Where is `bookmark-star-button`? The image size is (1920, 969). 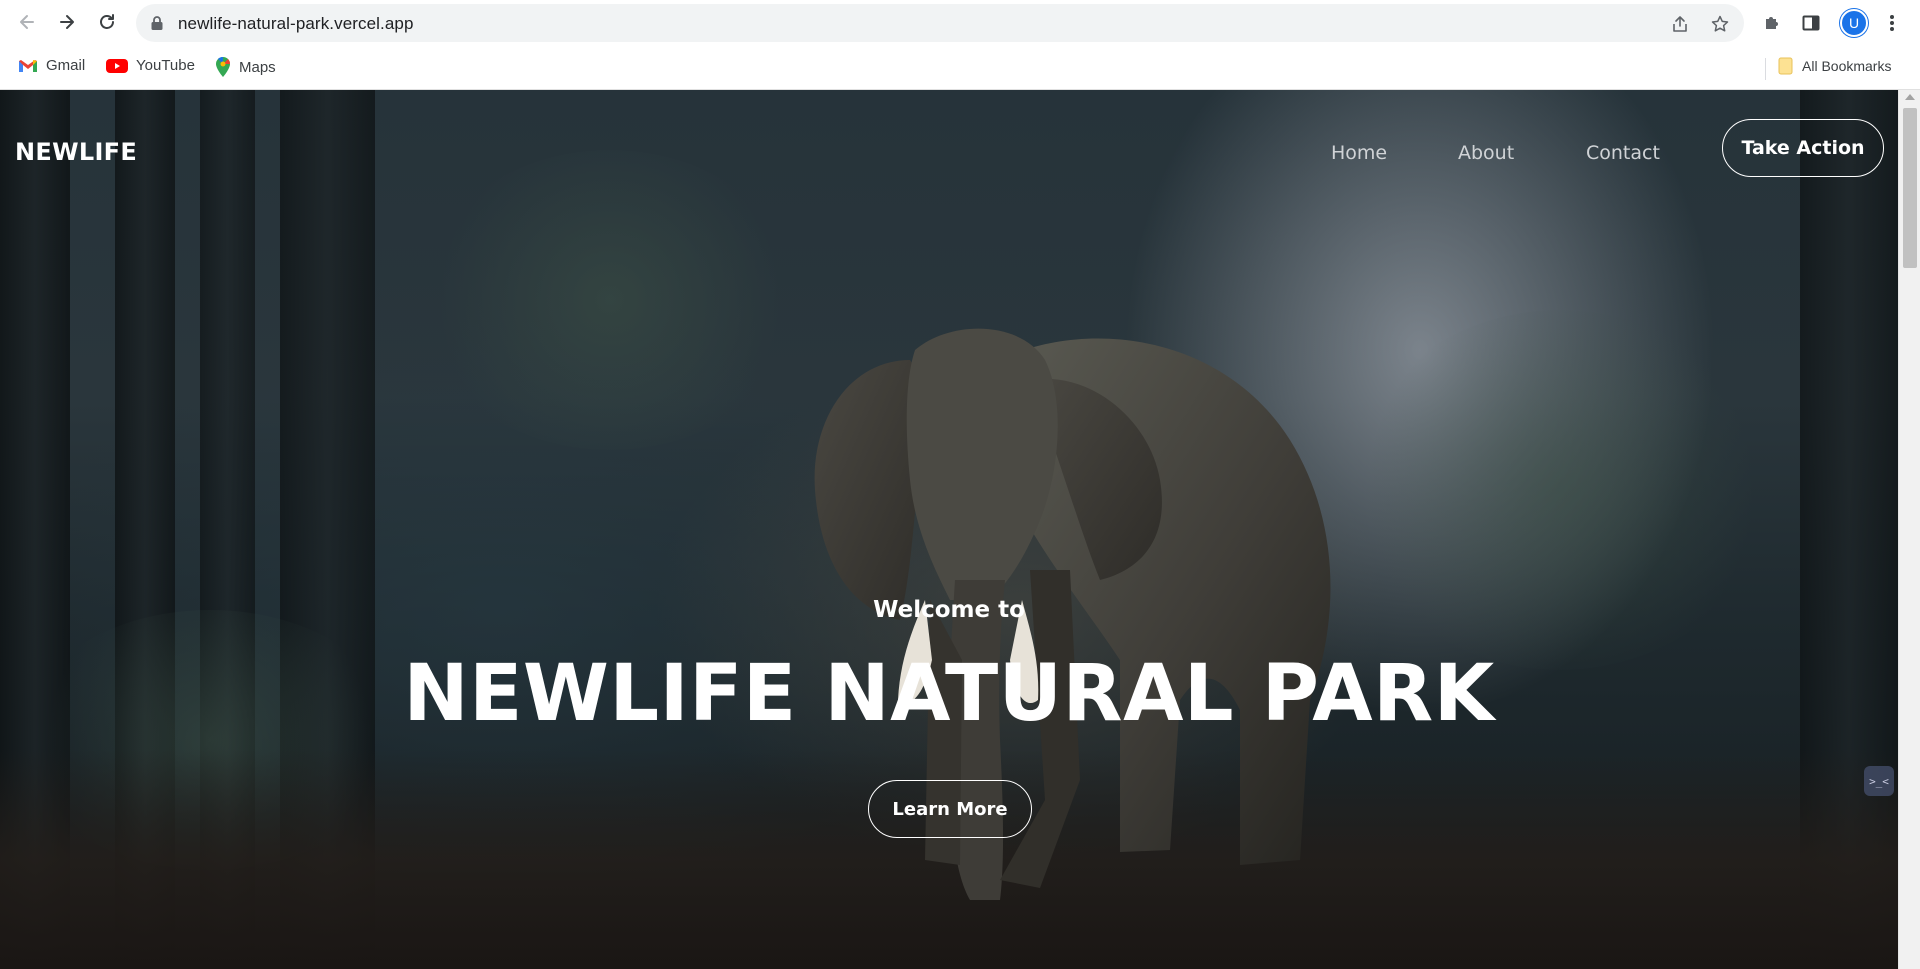 bookmark-star-button is located at coordinates (1720, 24).